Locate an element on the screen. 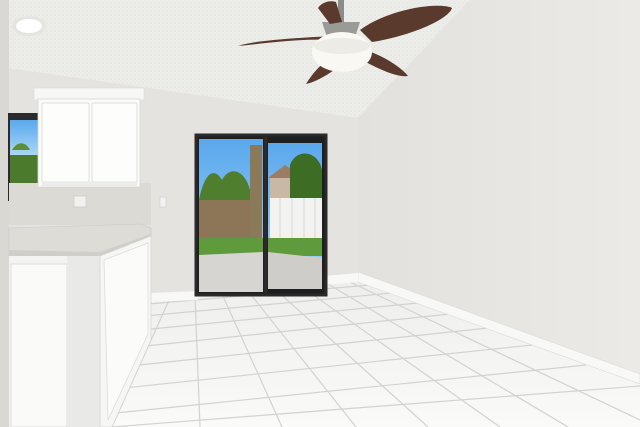 The image size is (640, 427). light-switch is located at coordinates (163, 202).